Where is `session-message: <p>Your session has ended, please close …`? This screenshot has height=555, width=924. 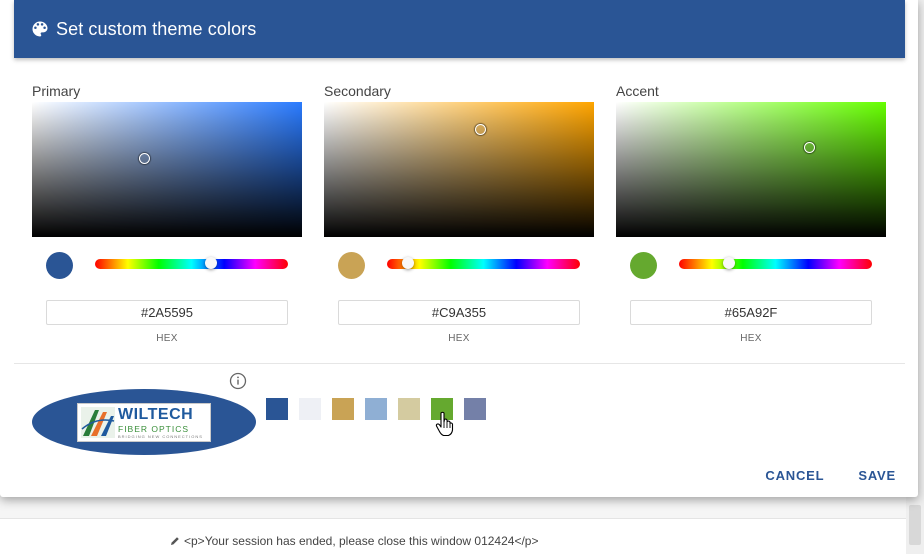
session-message: <p>Your session has ended, please close … is located at coordinates (354, 541).